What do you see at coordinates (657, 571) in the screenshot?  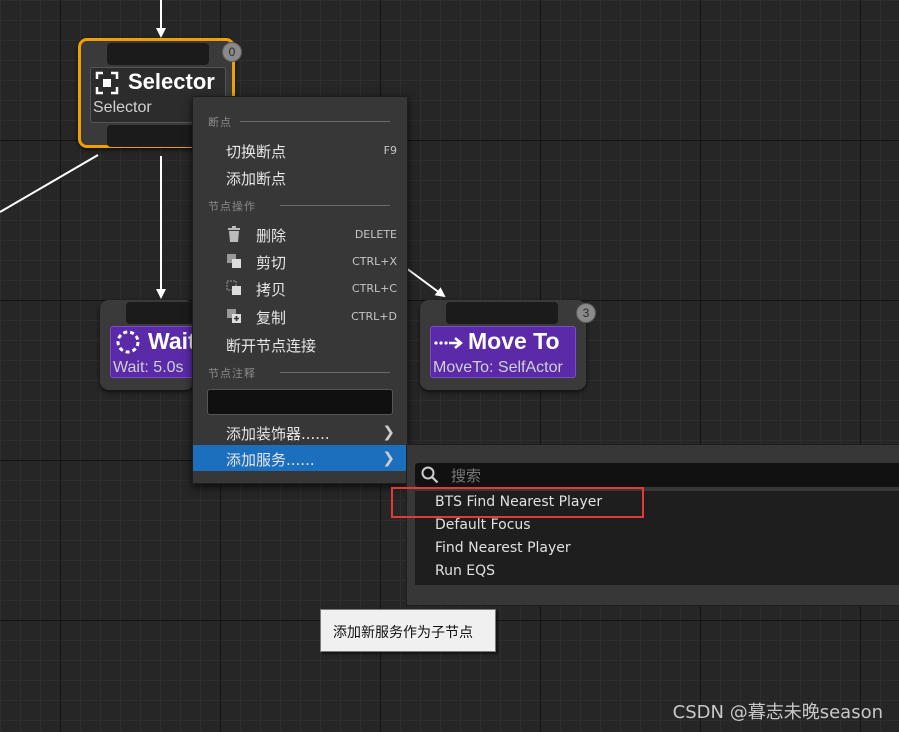 I see `list-item: Run EQS` at bounding box center [657, 571].